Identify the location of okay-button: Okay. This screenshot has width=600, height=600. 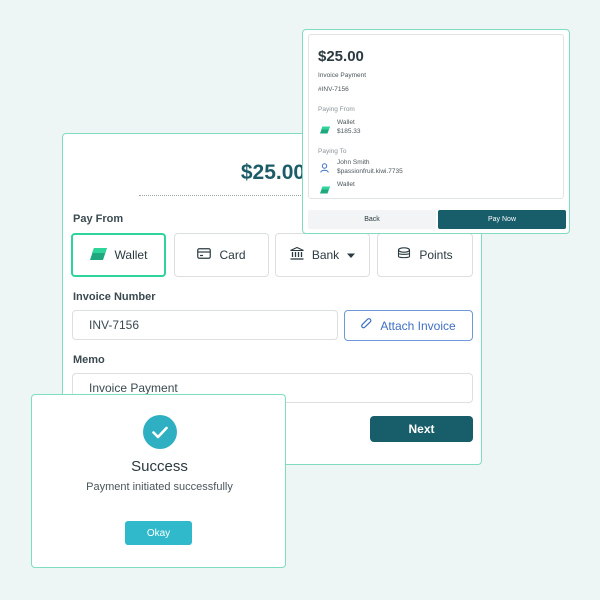
(158, 533).